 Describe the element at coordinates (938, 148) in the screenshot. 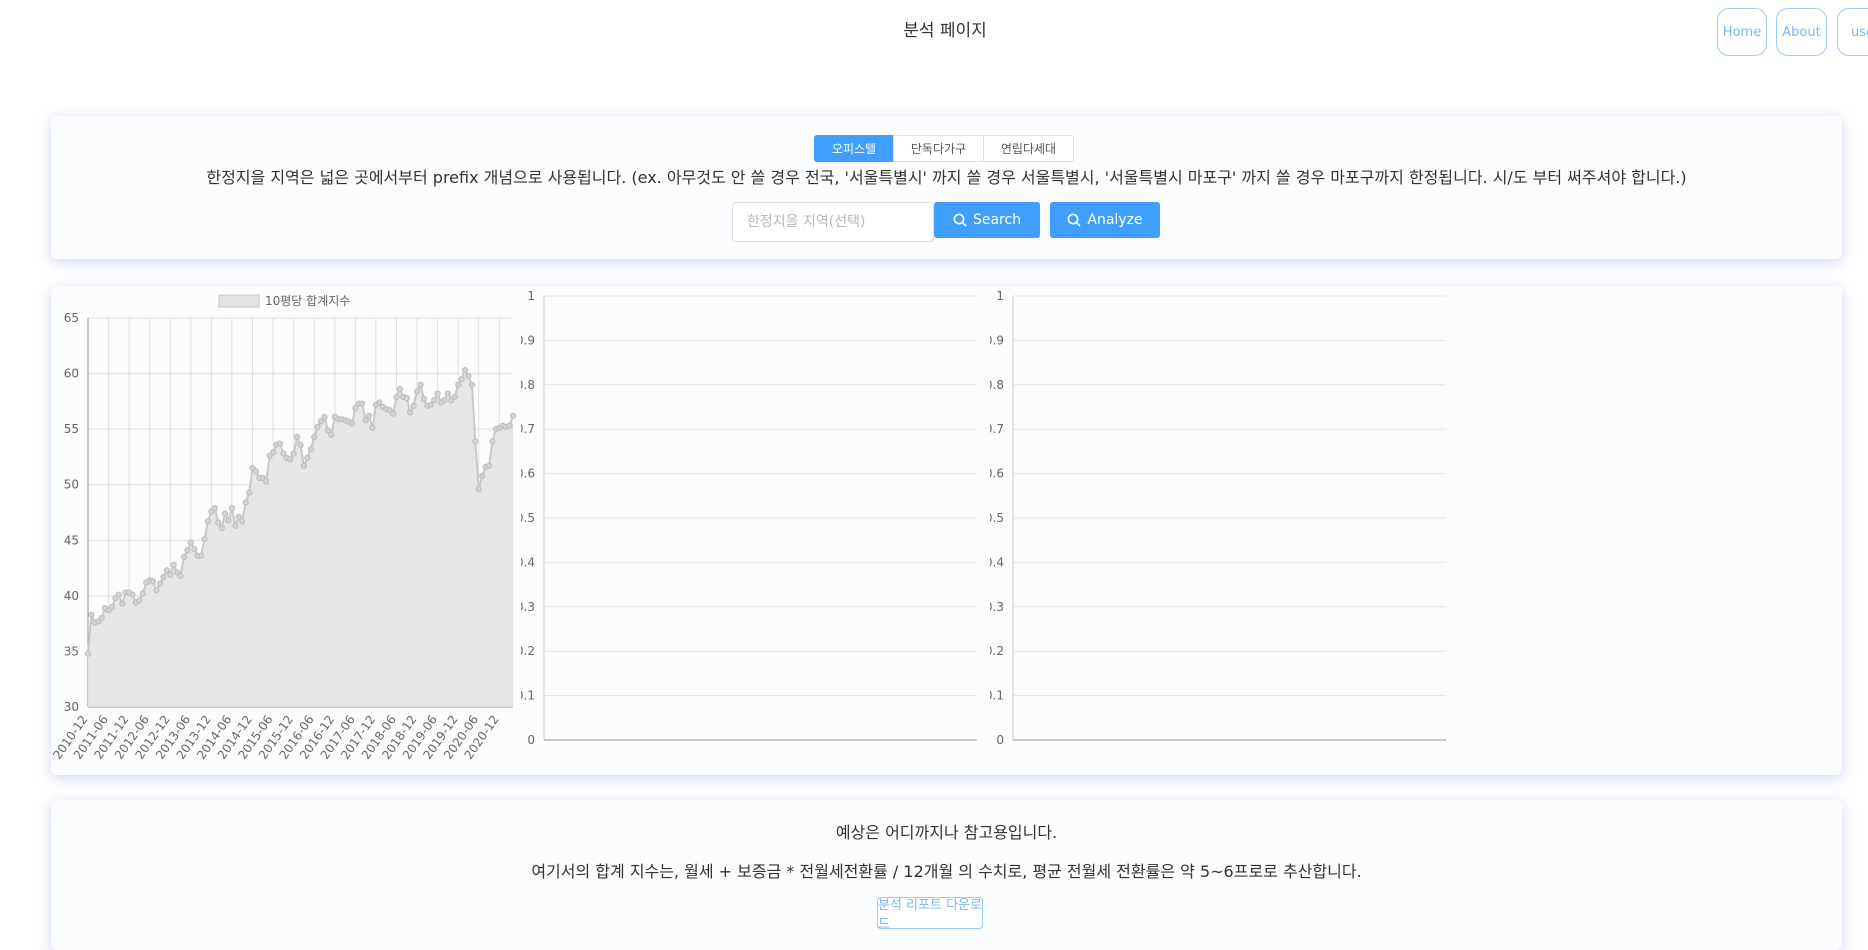

I see `tab-detached-house: 단독다가구` at that location.